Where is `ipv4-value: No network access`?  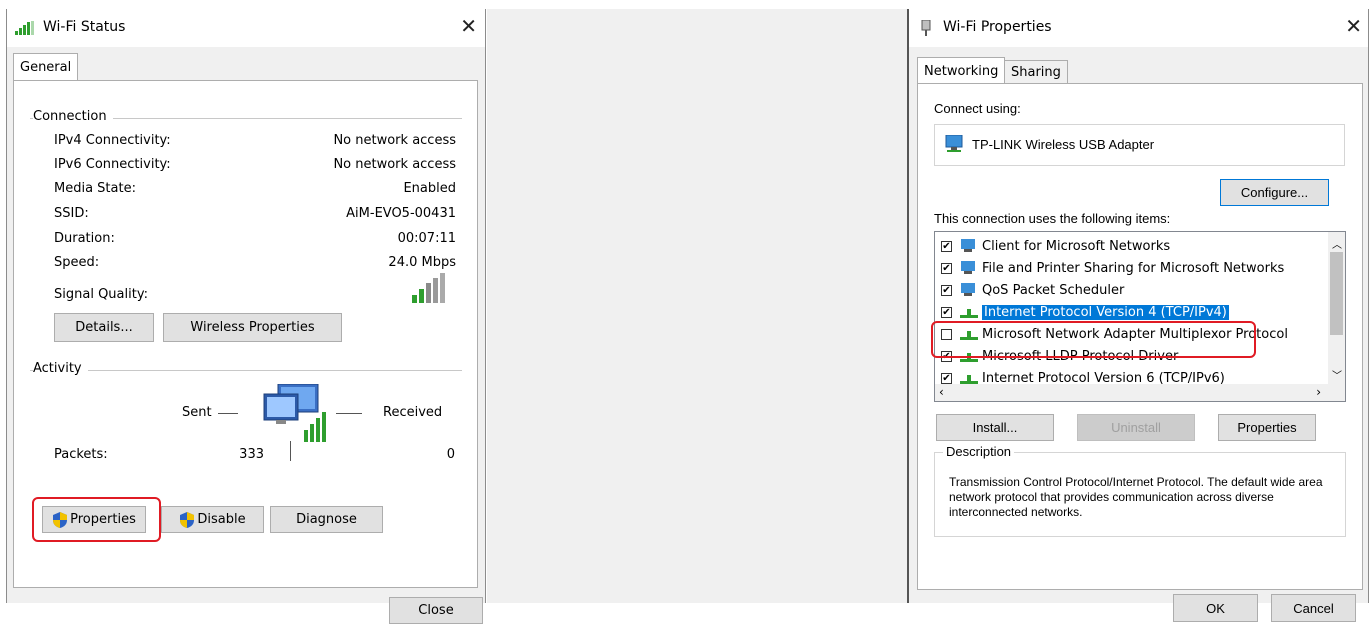
ipv4-value: No network access is located at coordinates (394, 140).